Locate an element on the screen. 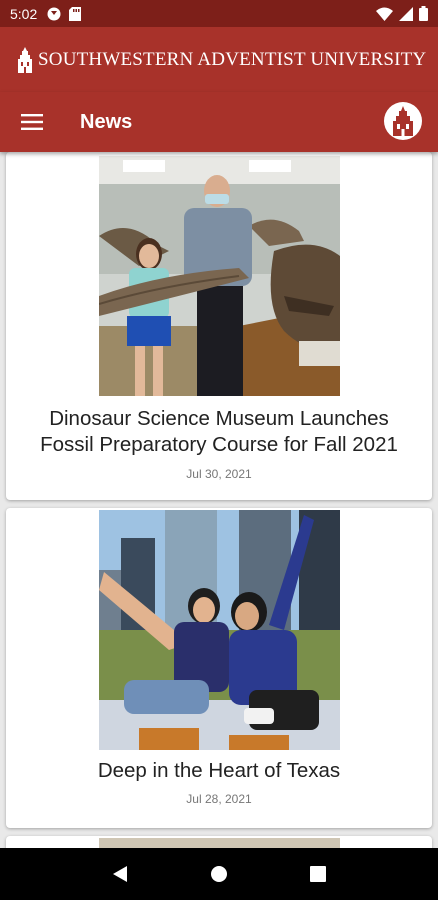 Image resolution: width=438 pixels, height=900 pixels. signal-icon is located at coordinates (406, 13).